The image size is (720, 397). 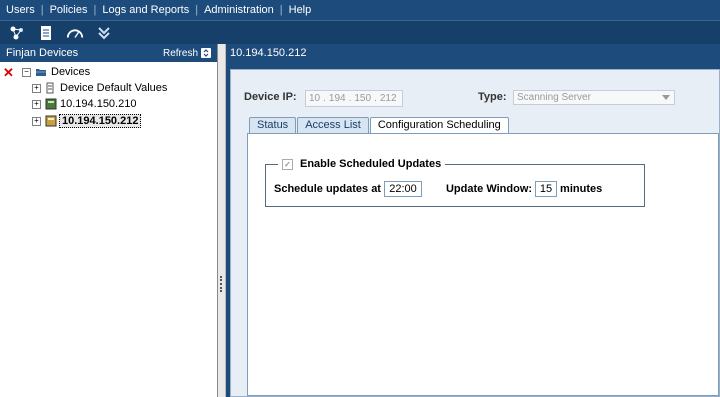 What do you see at coordinates (666, 97) in the screenshot?
I see `chevron-down-icon` at bounding box center [666, 97].